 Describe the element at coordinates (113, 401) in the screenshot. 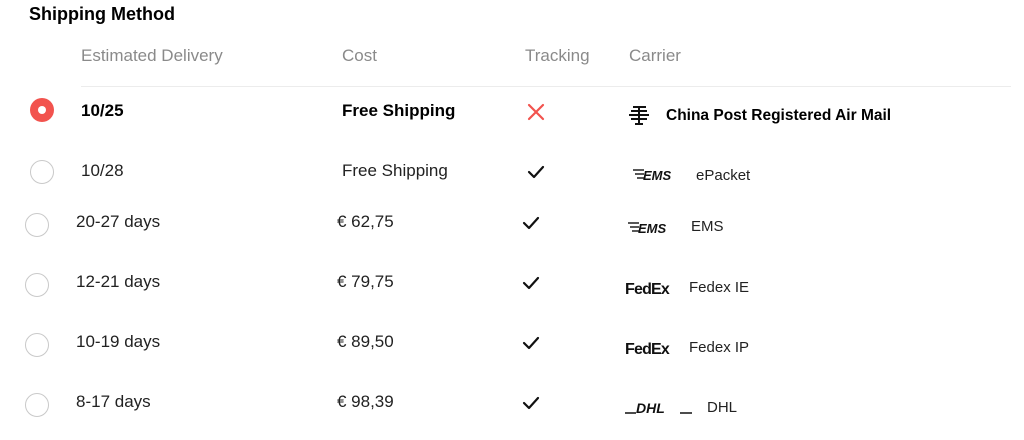

I see `estimated-delivery: 8-17 days` at that location.